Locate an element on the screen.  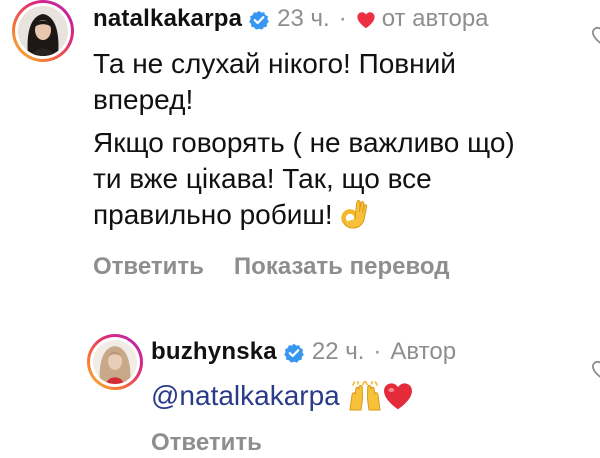
avatar-natalkakarpa is located at coordinates (43, 31).